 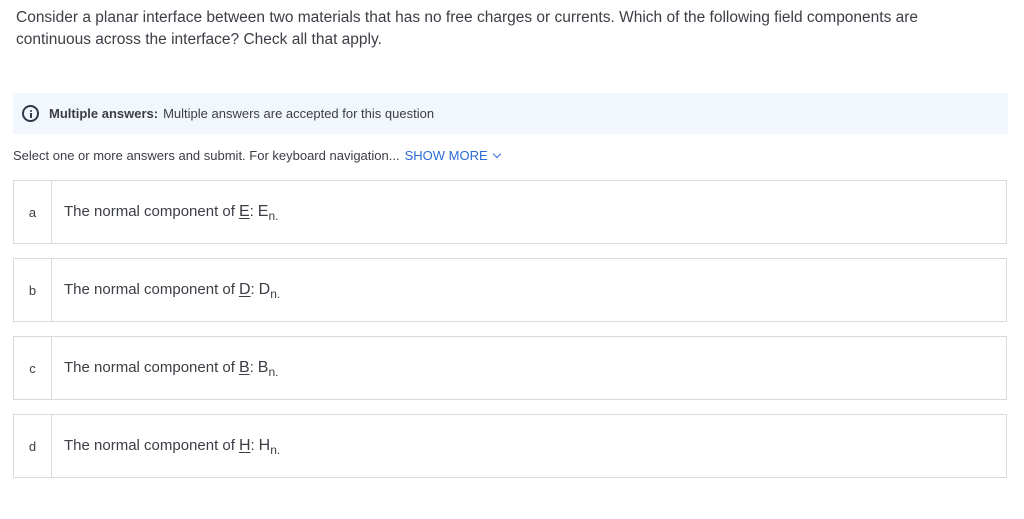 I want to click on show-more-label: SHOW MORE, so click(x=446, y=155).